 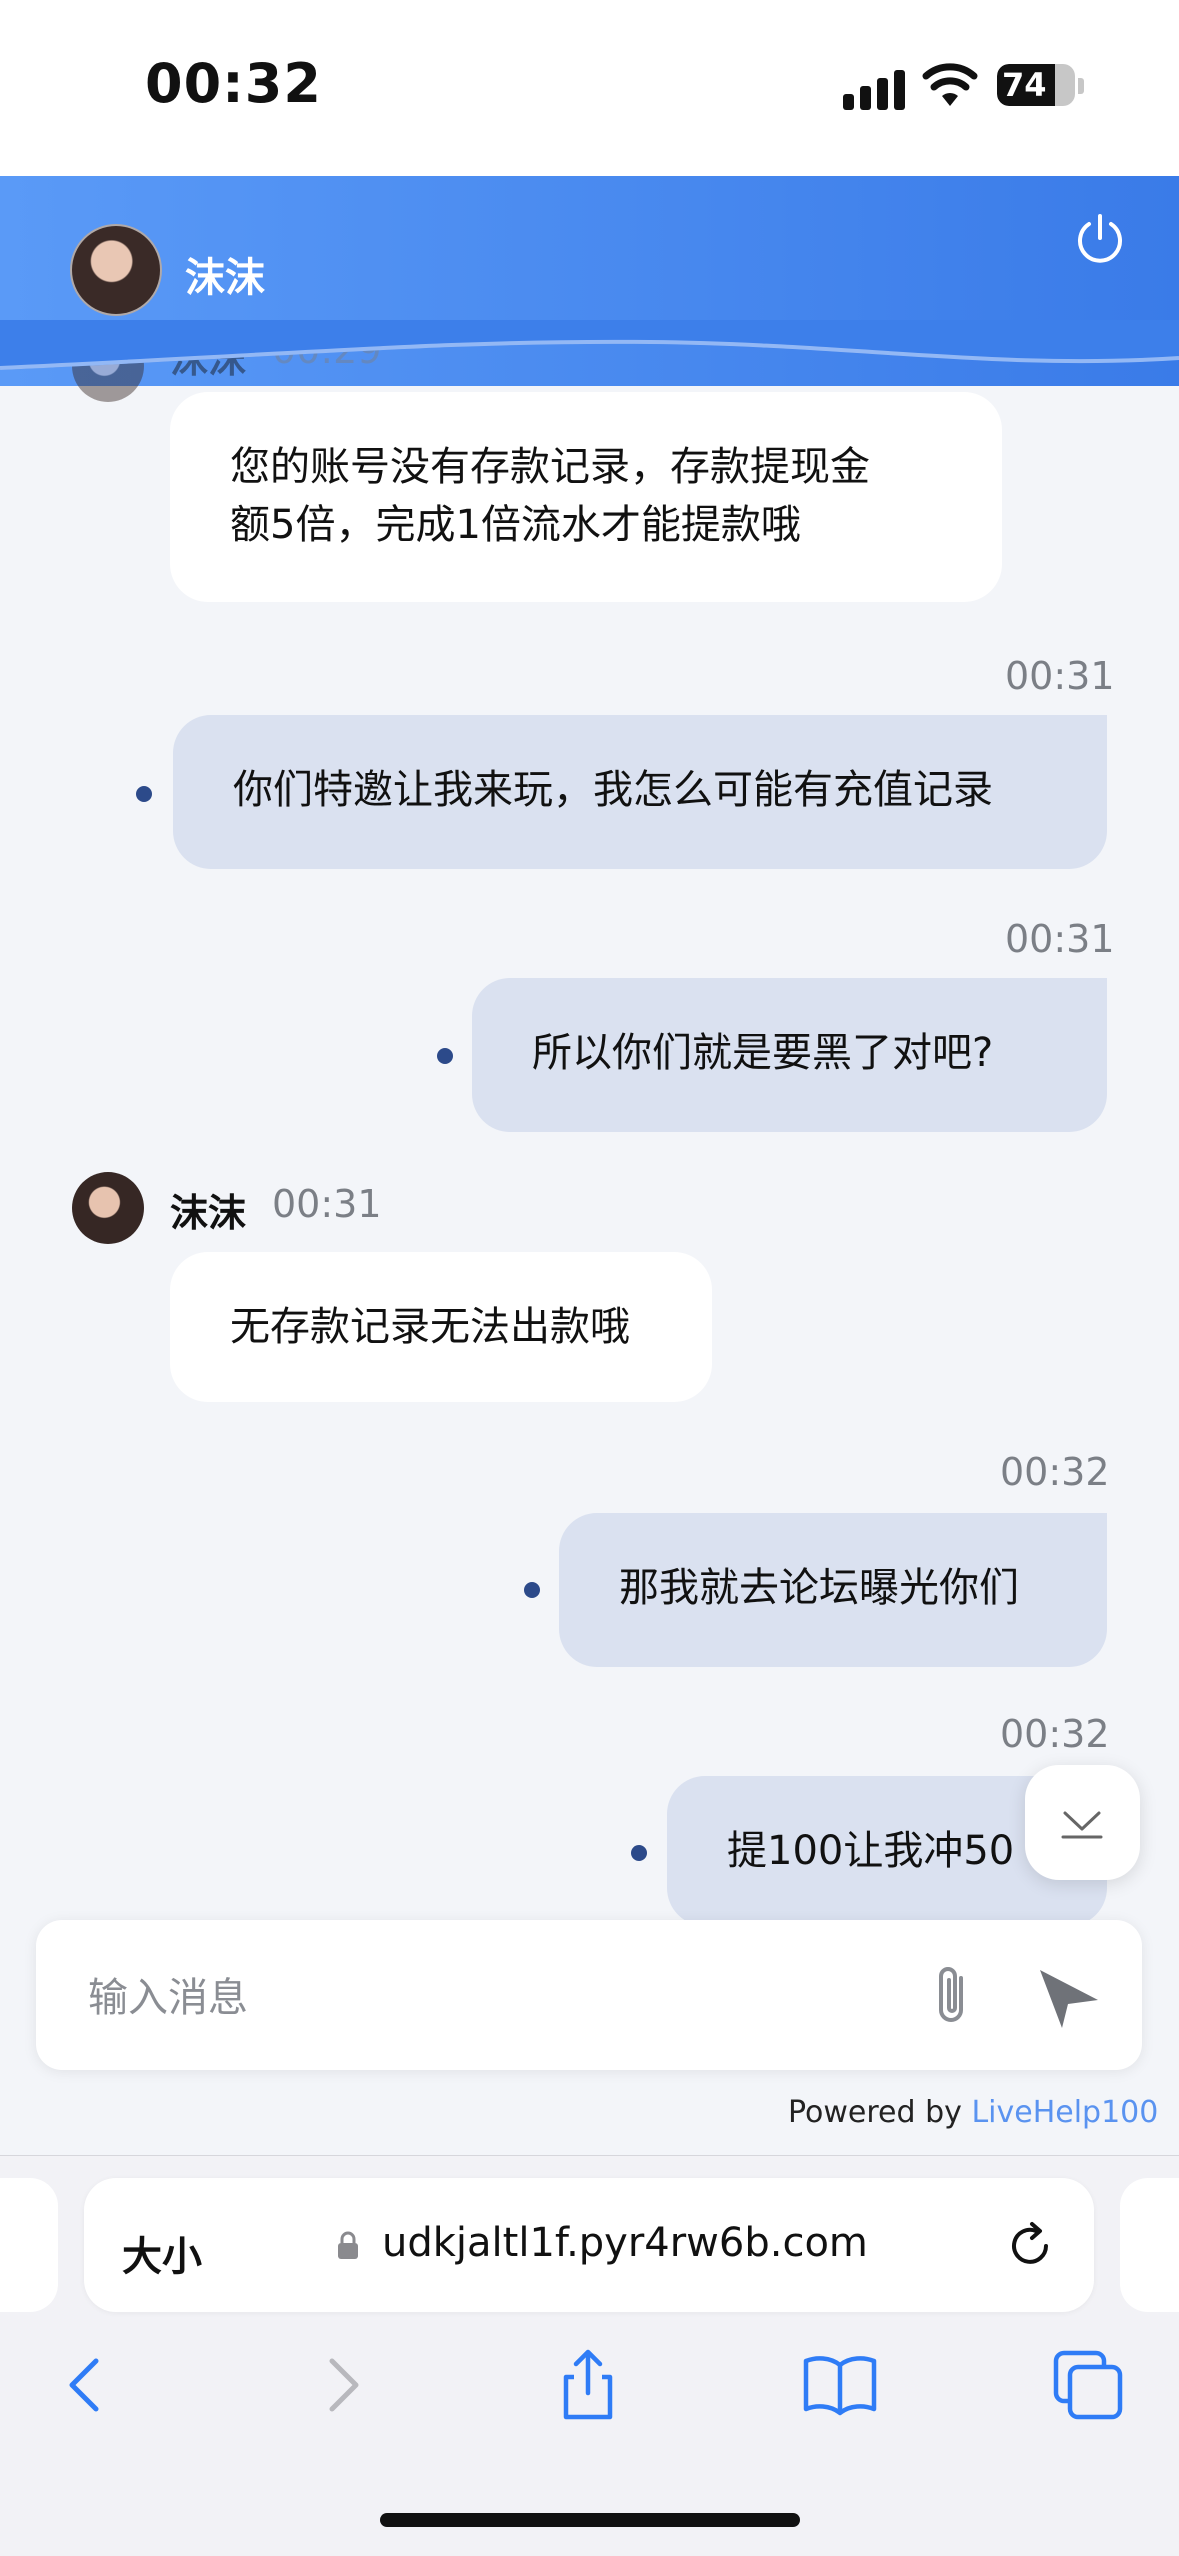 I want to click on agent-avatar-small, so click(x=108, y=1208).